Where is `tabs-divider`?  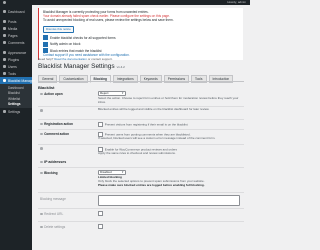 tabs-divider is located at coordinates (141, 81).